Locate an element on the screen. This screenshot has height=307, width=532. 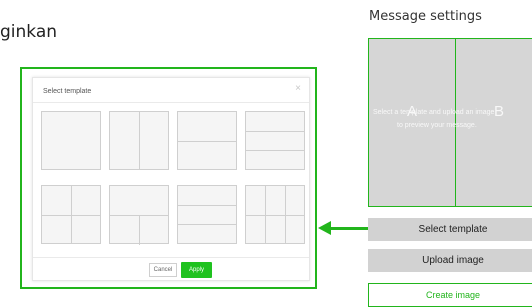
apply-button: Apply is located at coordinates (196, 270).